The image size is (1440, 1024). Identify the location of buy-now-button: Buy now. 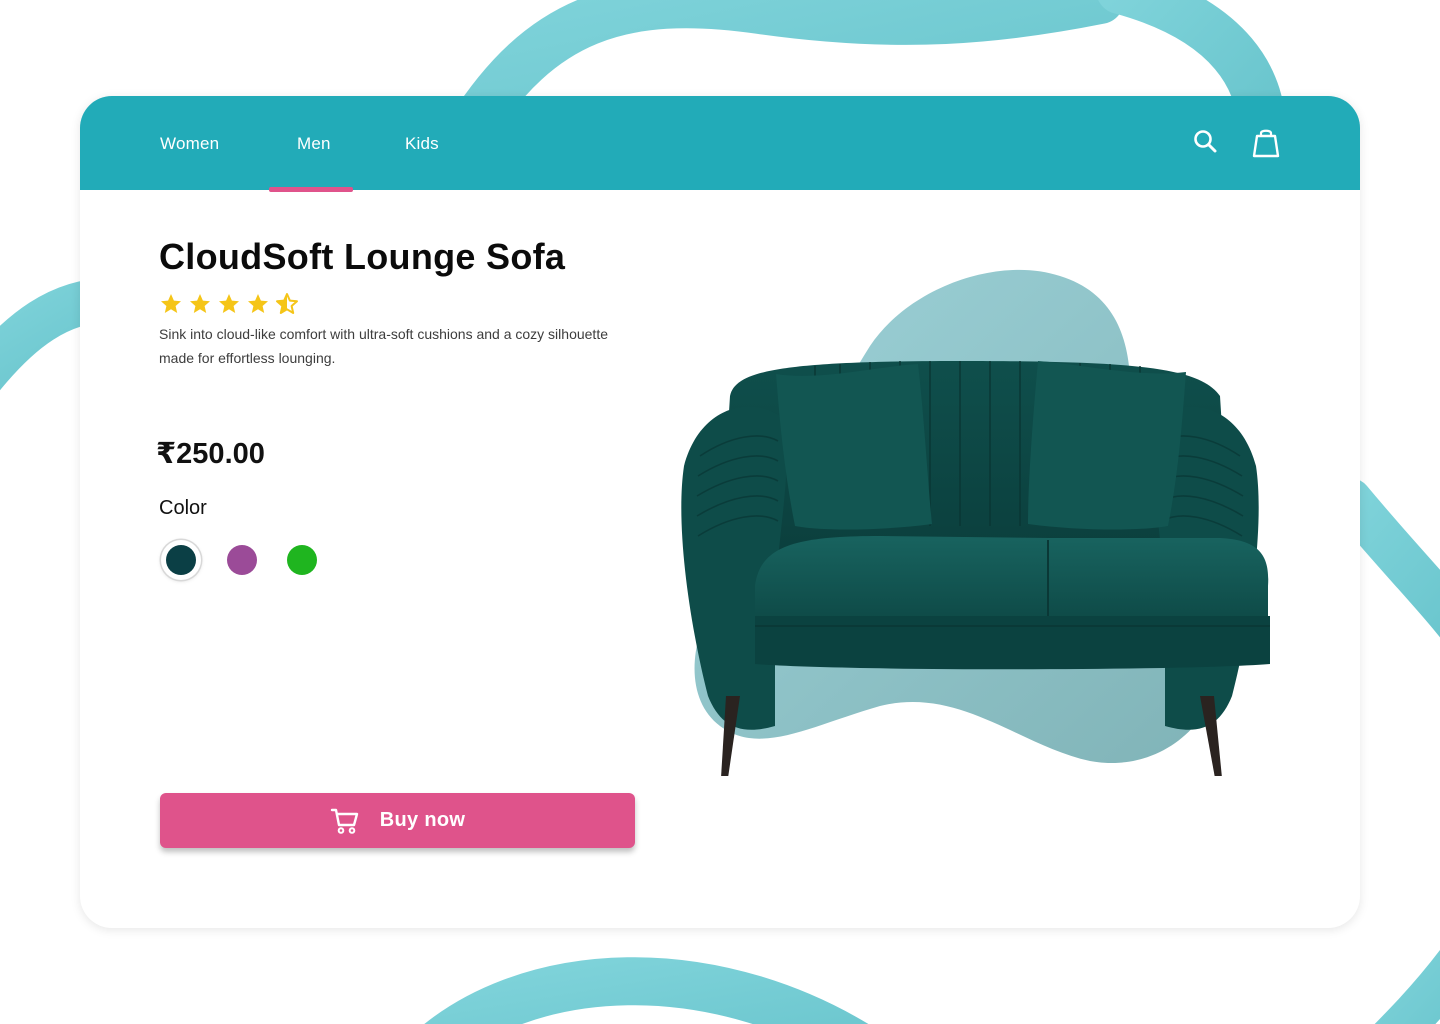
(397, 820).